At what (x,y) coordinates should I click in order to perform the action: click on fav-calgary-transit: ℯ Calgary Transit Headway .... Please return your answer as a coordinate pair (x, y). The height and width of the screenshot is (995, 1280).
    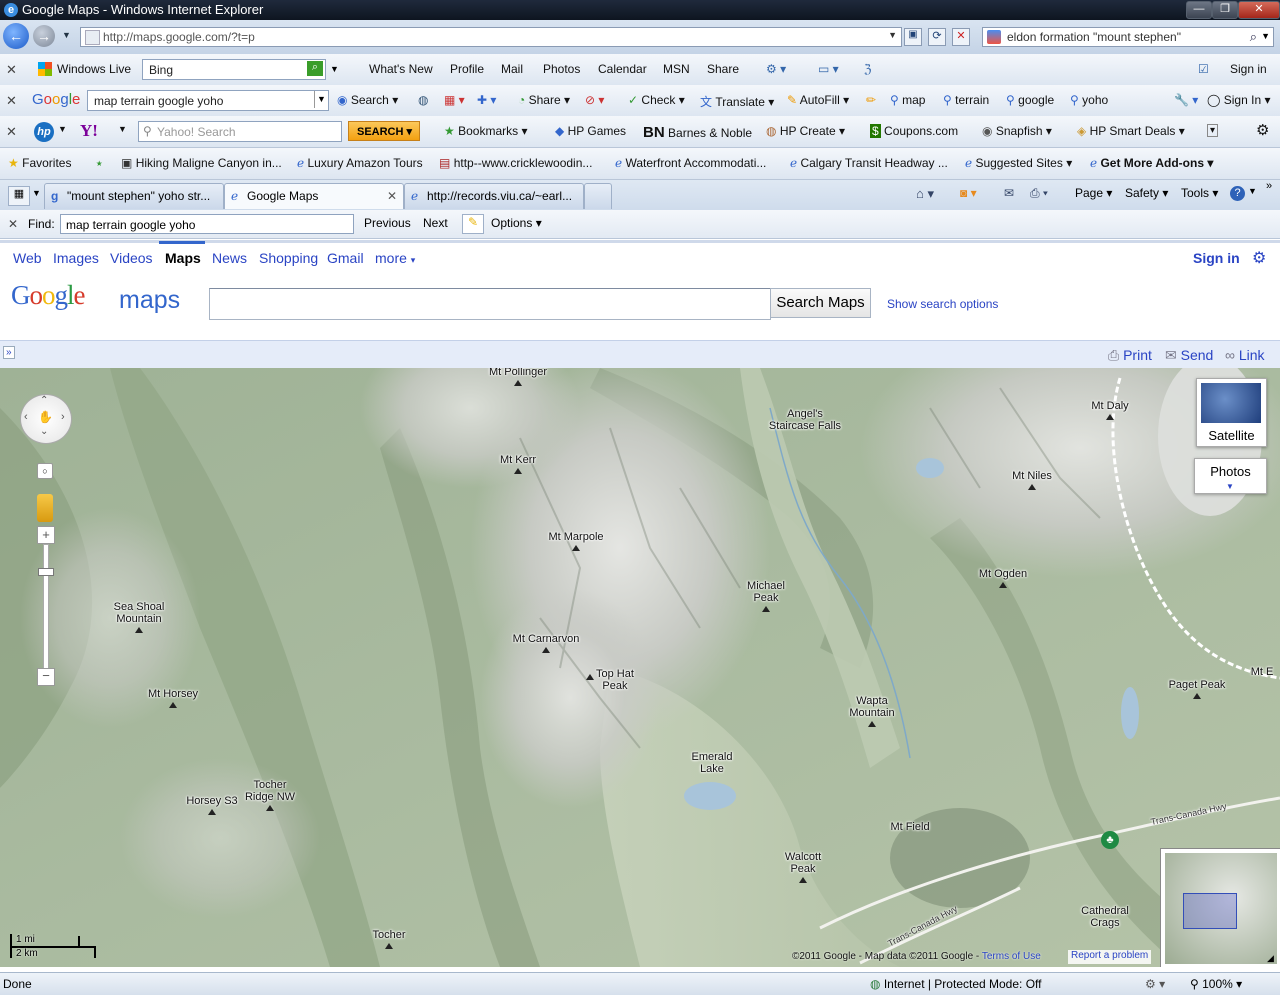
    Looking at the image, I should click on (869, 163).